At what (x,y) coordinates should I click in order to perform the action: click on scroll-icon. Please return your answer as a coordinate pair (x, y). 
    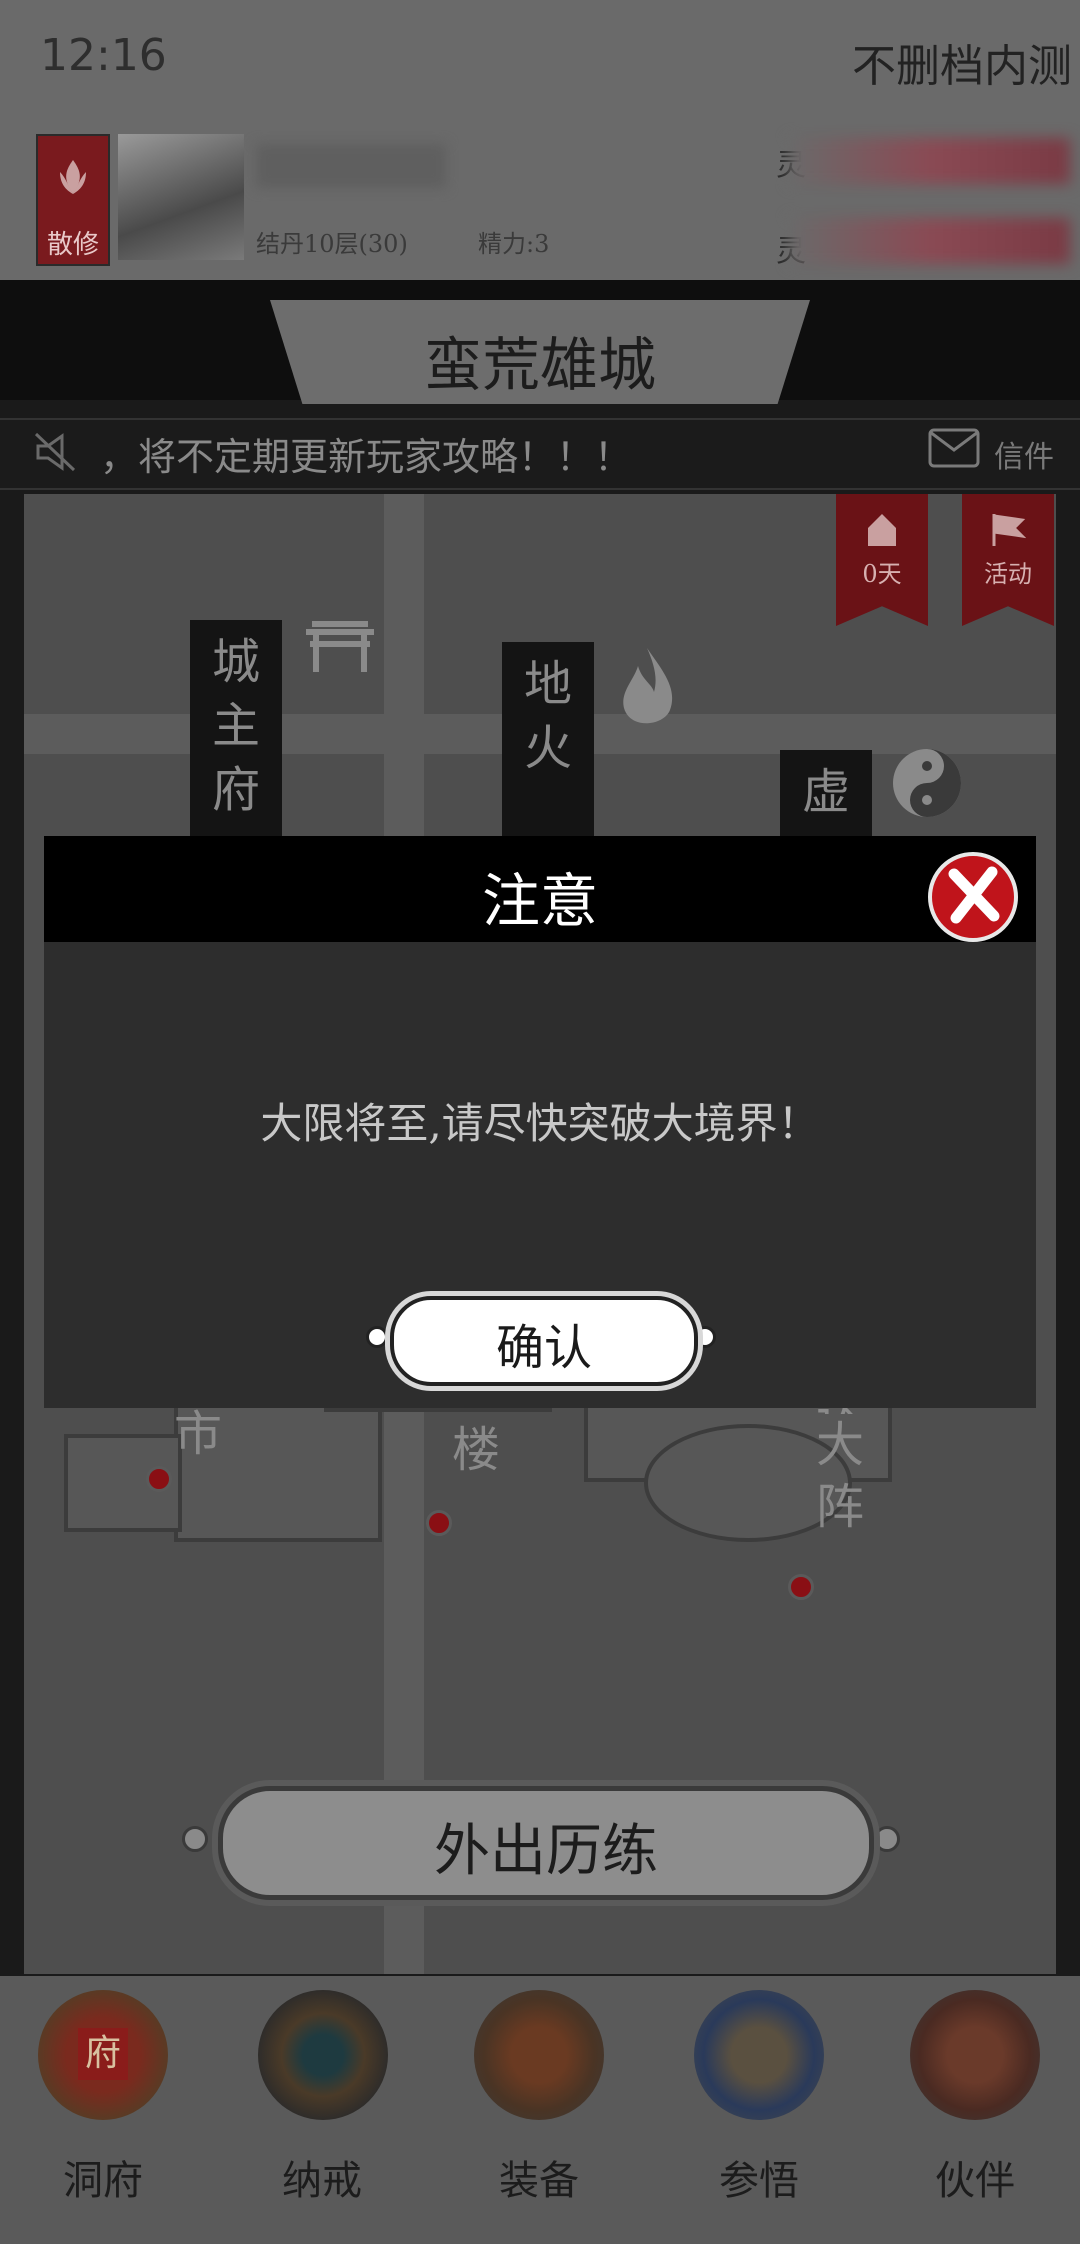
    Looking at the image, I should click on (759, 2055).